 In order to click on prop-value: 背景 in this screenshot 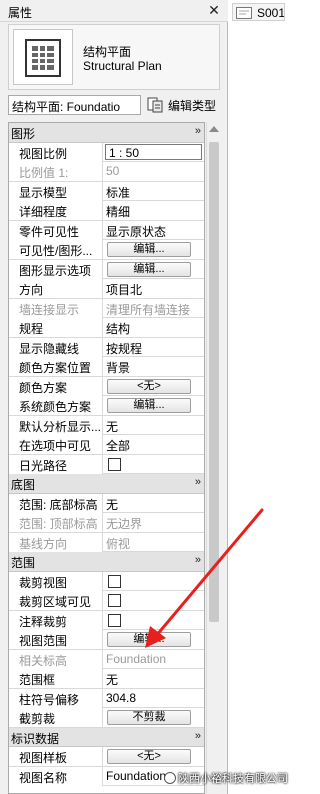, I will do `click(154, 366)`.